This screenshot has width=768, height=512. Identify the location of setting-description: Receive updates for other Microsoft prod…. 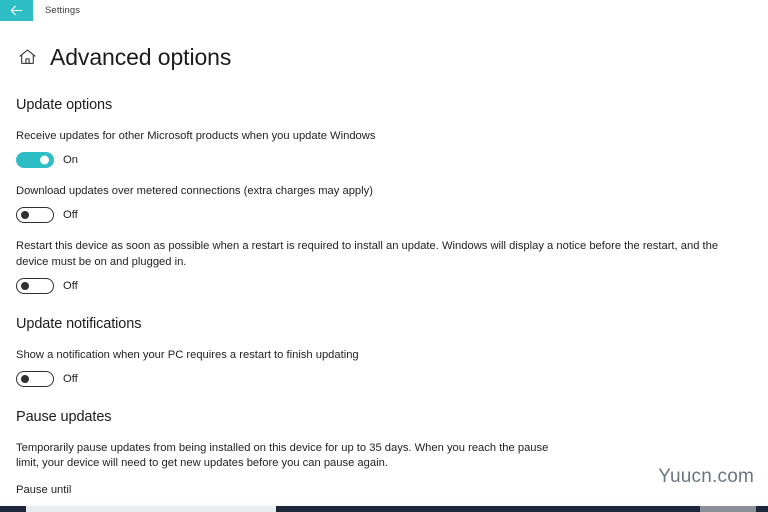
(196, 136).